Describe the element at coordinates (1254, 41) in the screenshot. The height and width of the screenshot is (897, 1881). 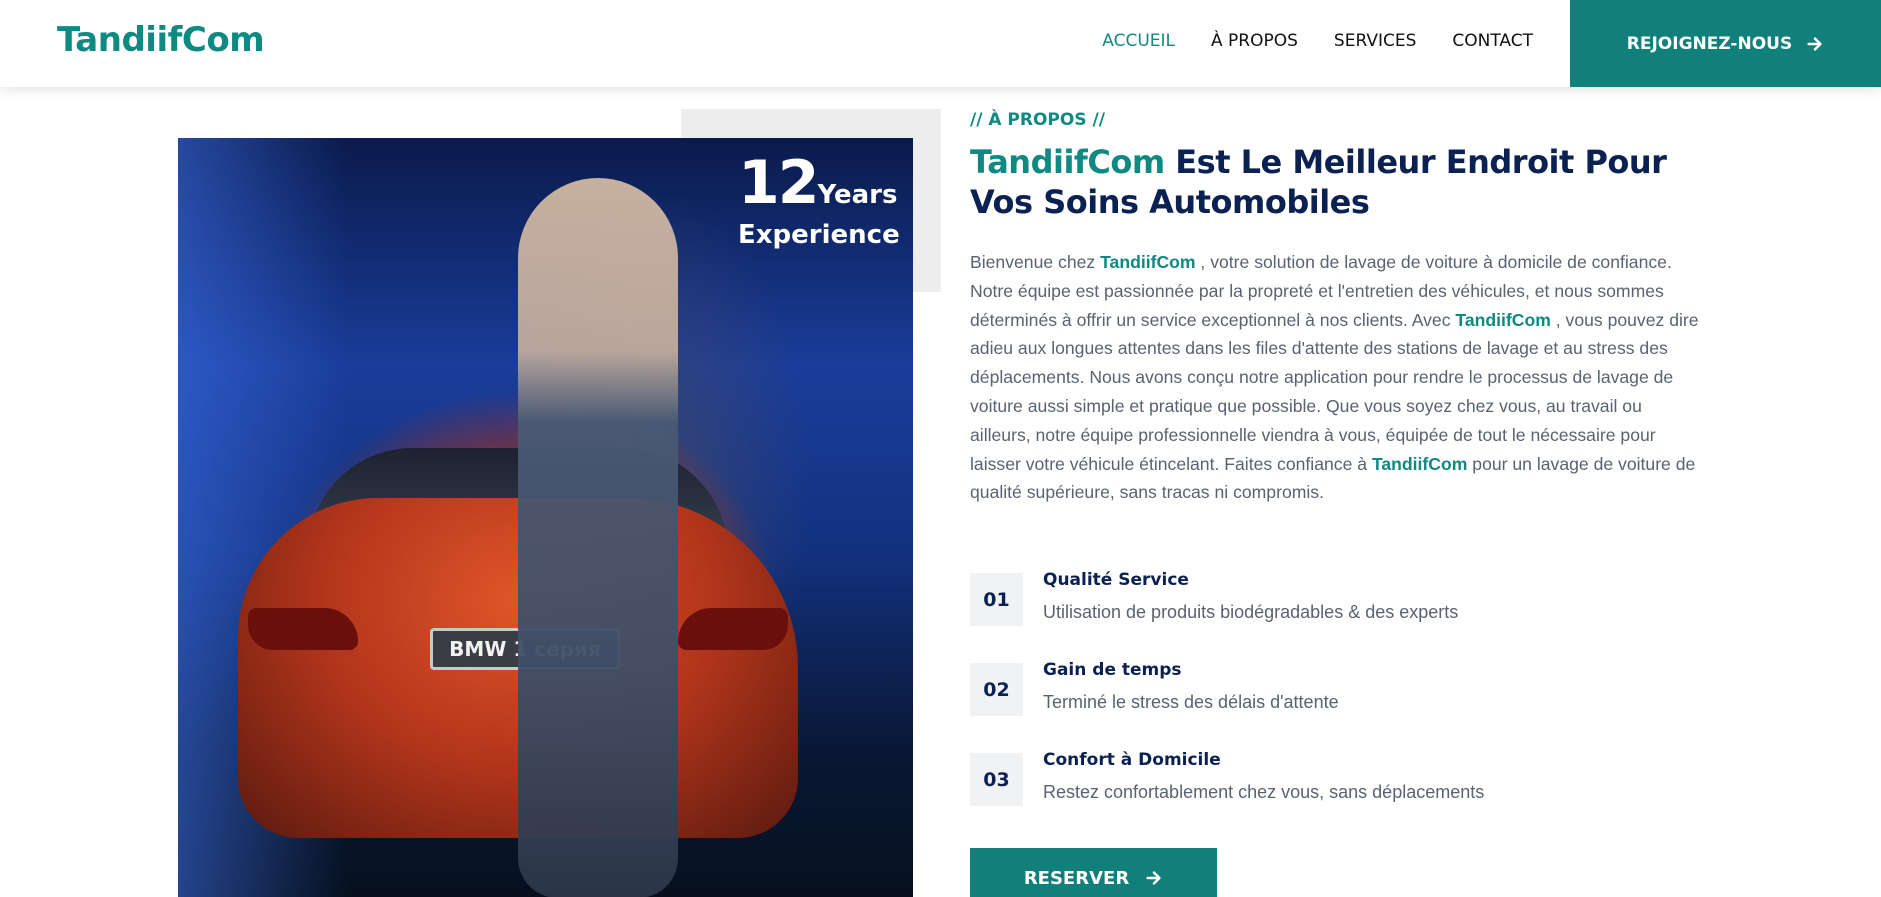
I see `nav-item-a-propos: À PROPOS` at that location.